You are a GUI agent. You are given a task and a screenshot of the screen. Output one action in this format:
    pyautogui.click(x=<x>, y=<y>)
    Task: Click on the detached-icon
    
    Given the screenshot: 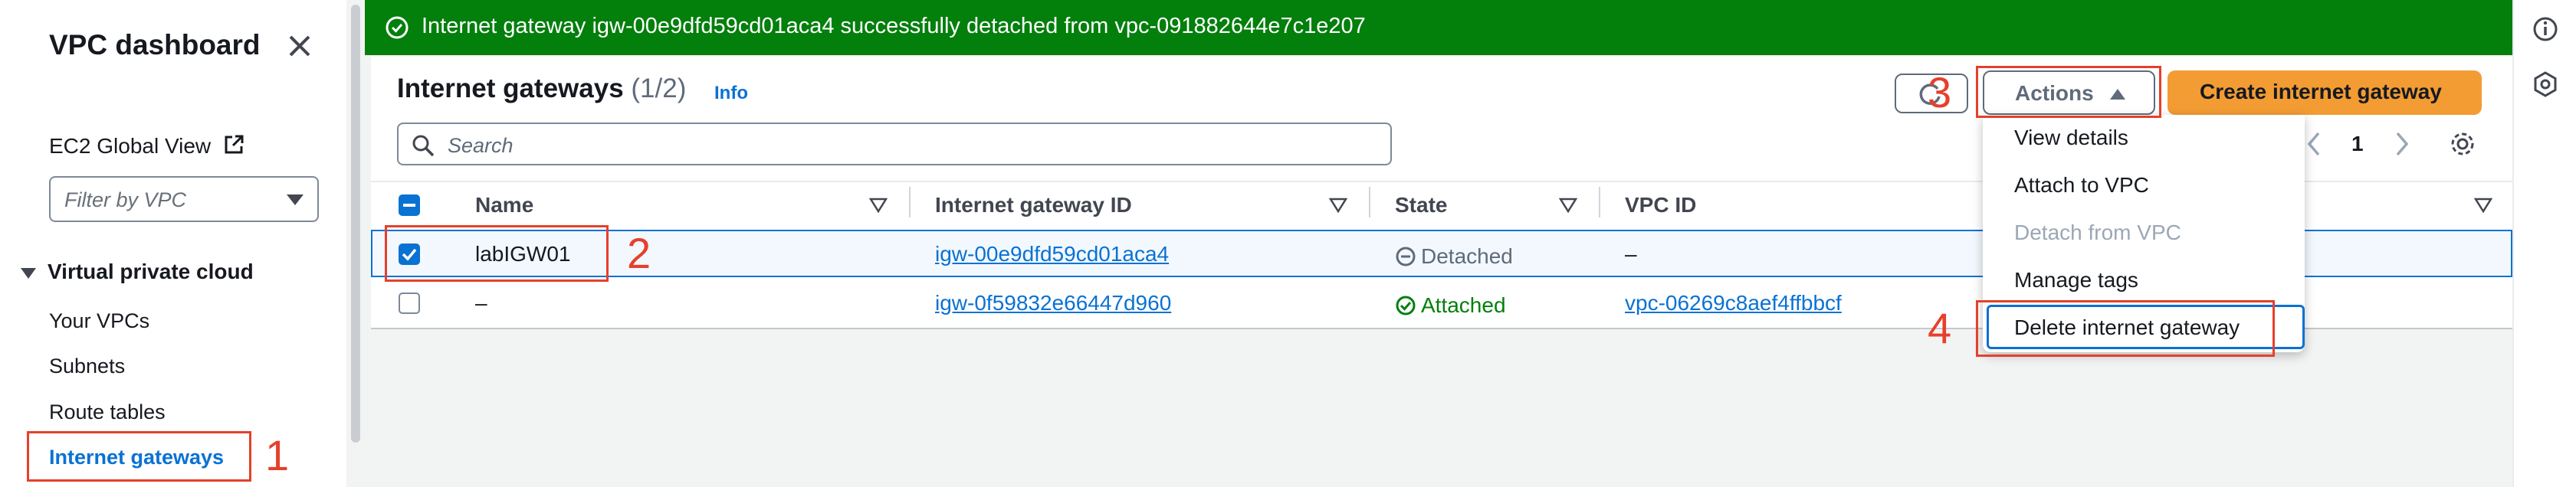 What is the action you would take?
    pyautogui.click(x=1406, y=256)
    